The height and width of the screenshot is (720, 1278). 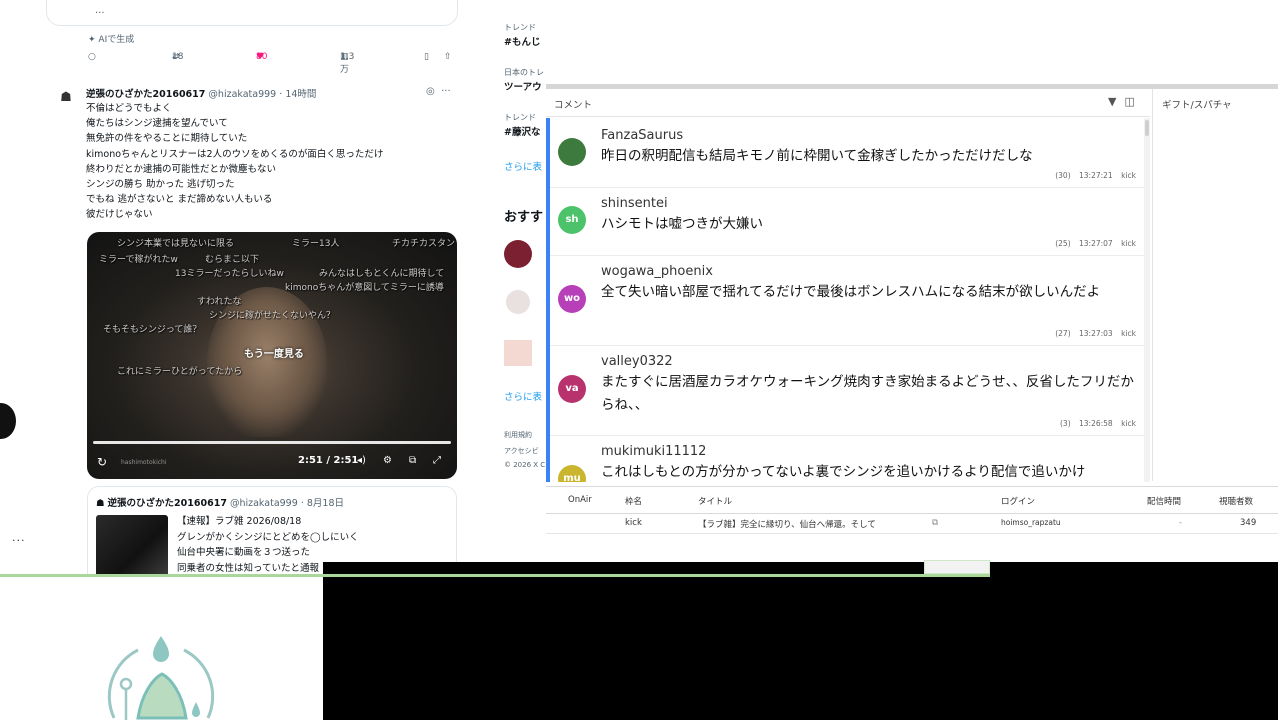 I want to click on post-time: 14時間, so click(x=300, y=94).